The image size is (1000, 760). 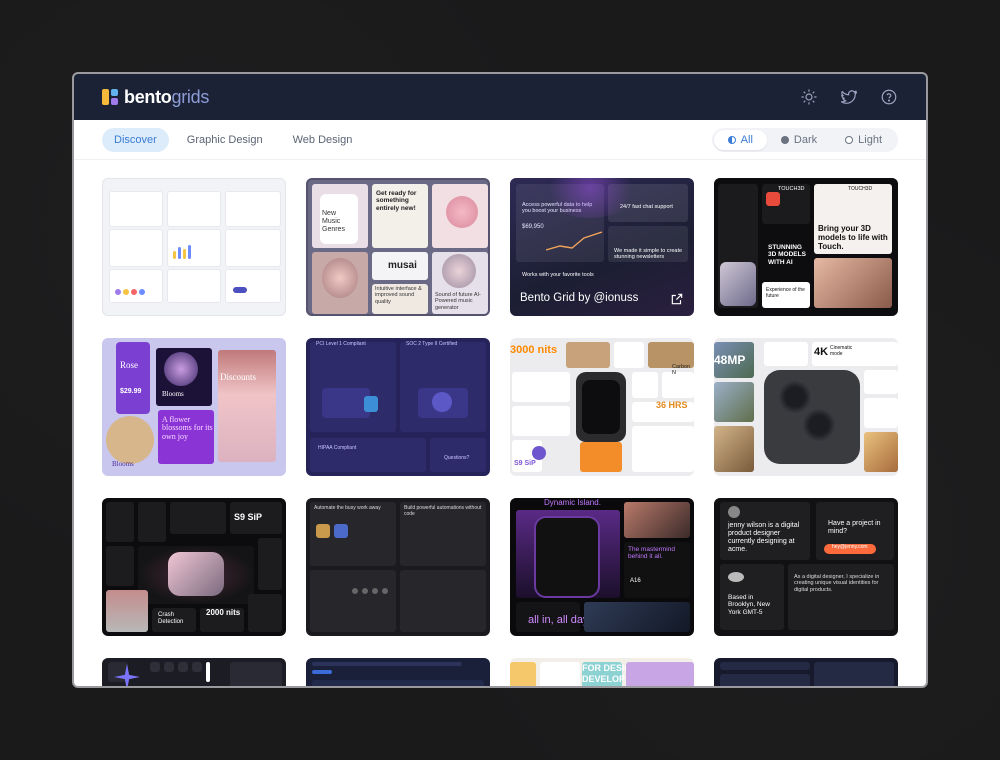 What do you see at coordinates (785, 293) in the screenshot?
I see `card-text: Experience of the future` at bounding box center [785, 293].